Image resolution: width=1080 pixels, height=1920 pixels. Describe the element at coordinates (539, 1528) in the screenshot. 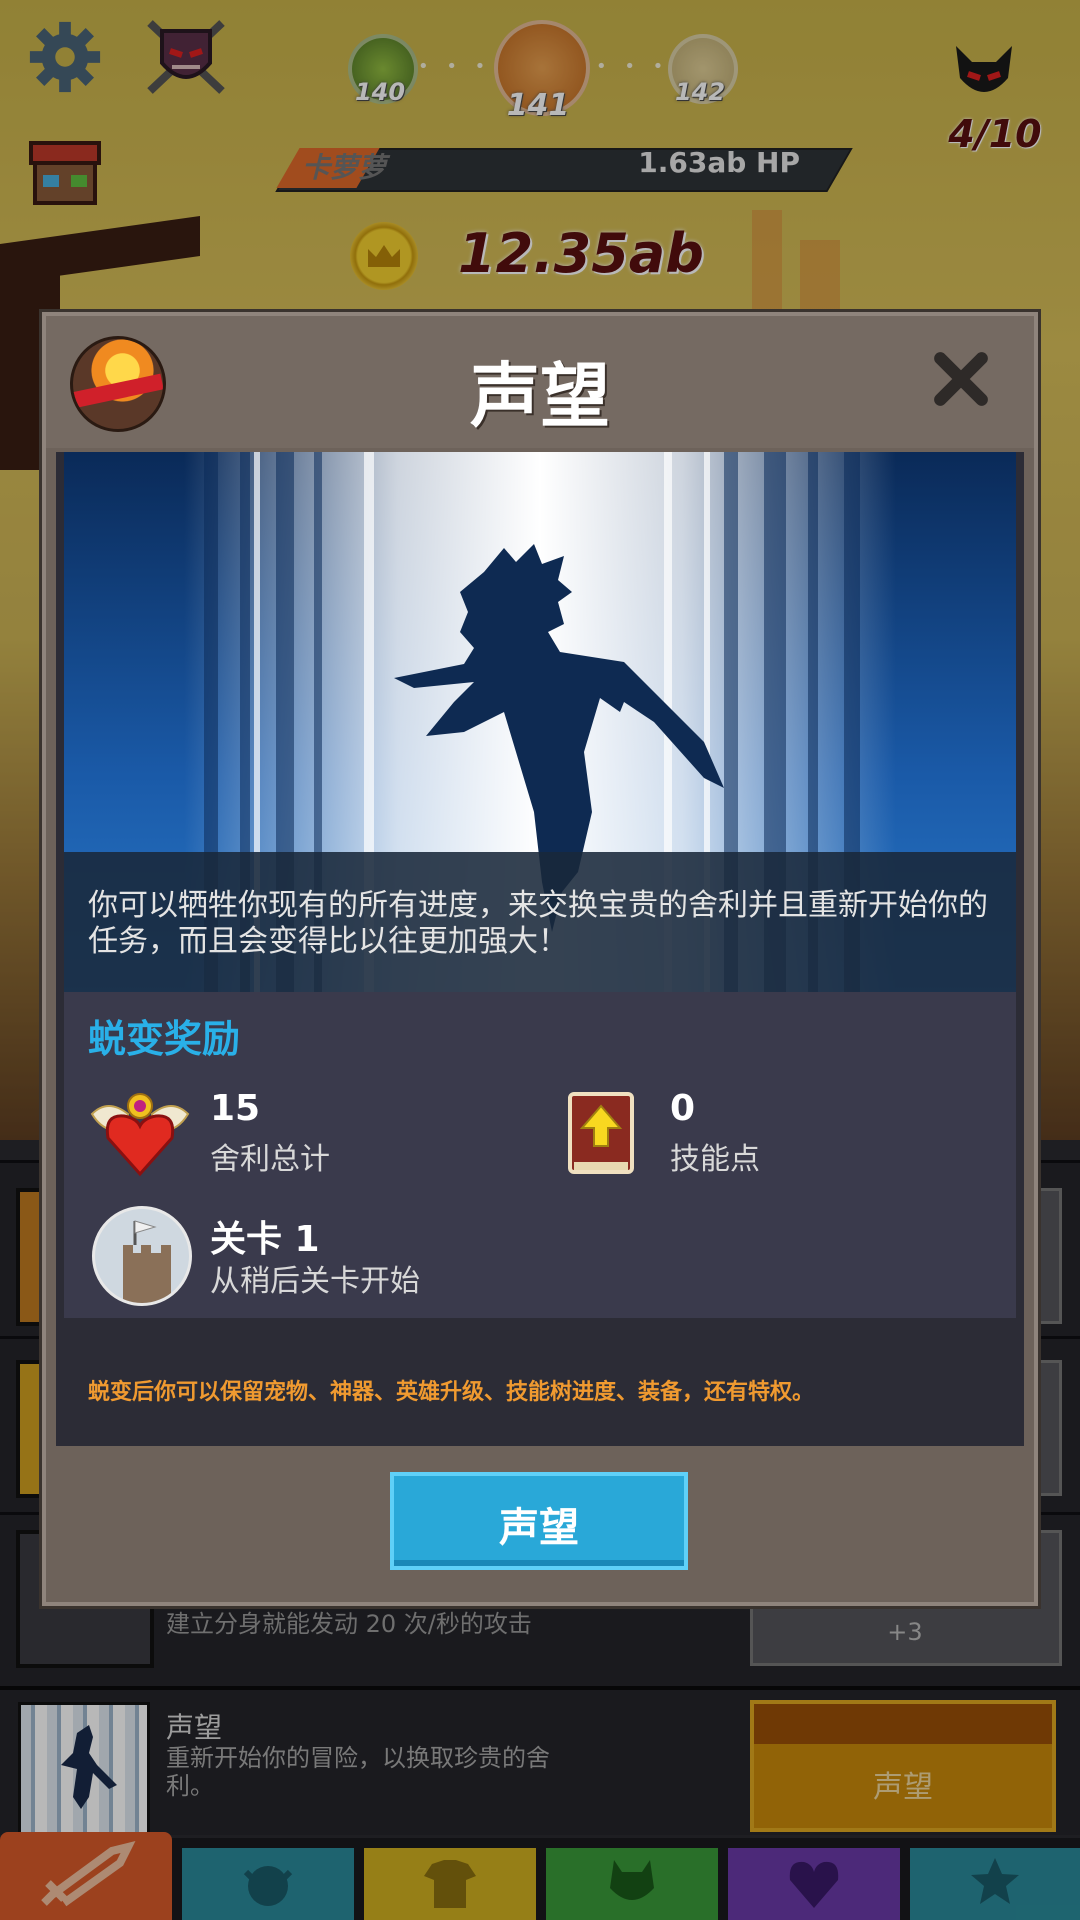

I see `prestige-button-label: 声望` at that location.